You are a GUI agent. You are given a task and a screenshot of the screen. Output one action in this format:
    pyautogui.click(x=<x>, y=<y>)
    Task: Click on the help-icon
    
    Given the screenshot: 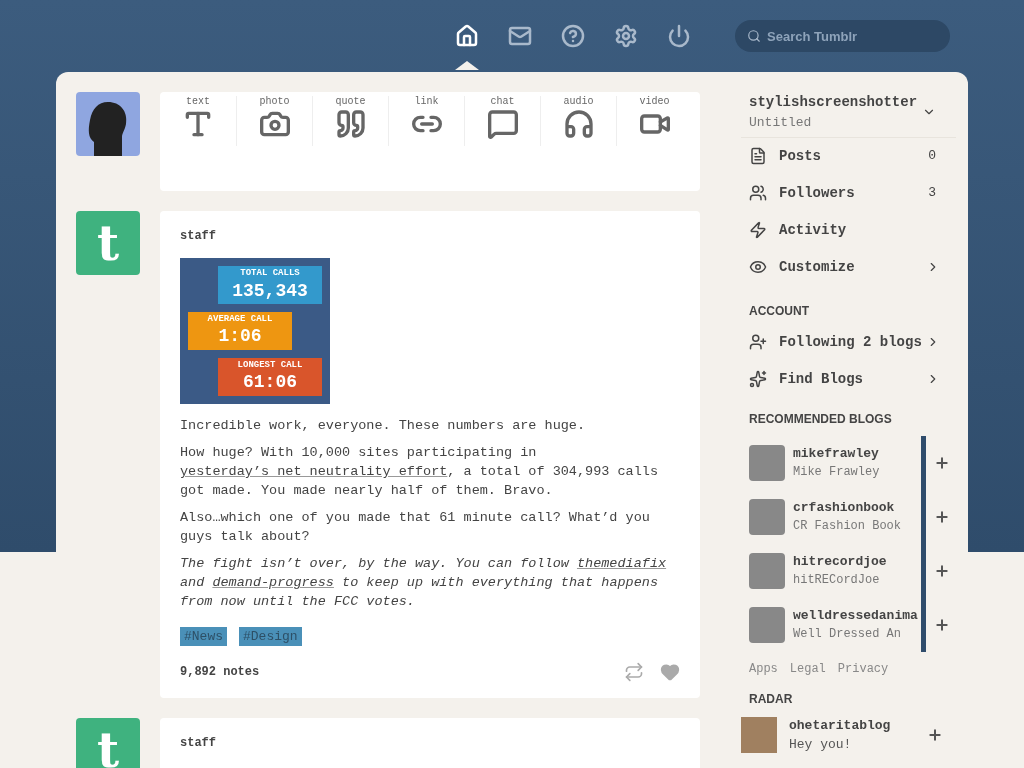 What is the action you would take?
    pyautogui.click(x=572, y=36)
    